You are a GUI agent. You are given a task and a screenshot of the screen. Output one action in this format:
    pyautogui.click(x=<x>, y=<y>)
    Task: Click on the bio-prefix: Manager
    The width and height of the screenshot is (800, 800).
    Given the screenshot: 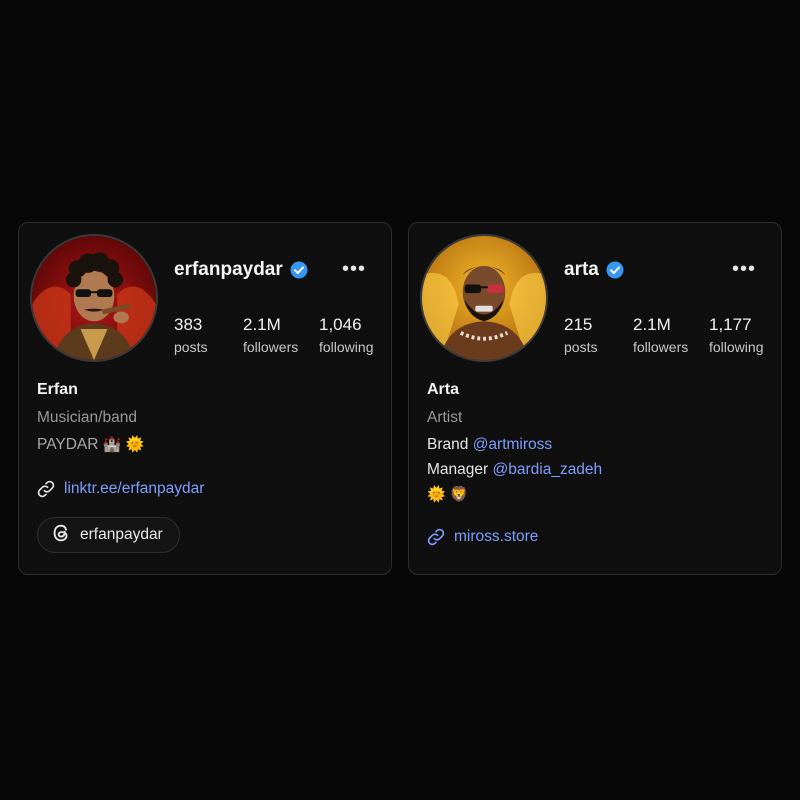 What is the action you would take?
    pyautogui.click(x=458, y=469)
    